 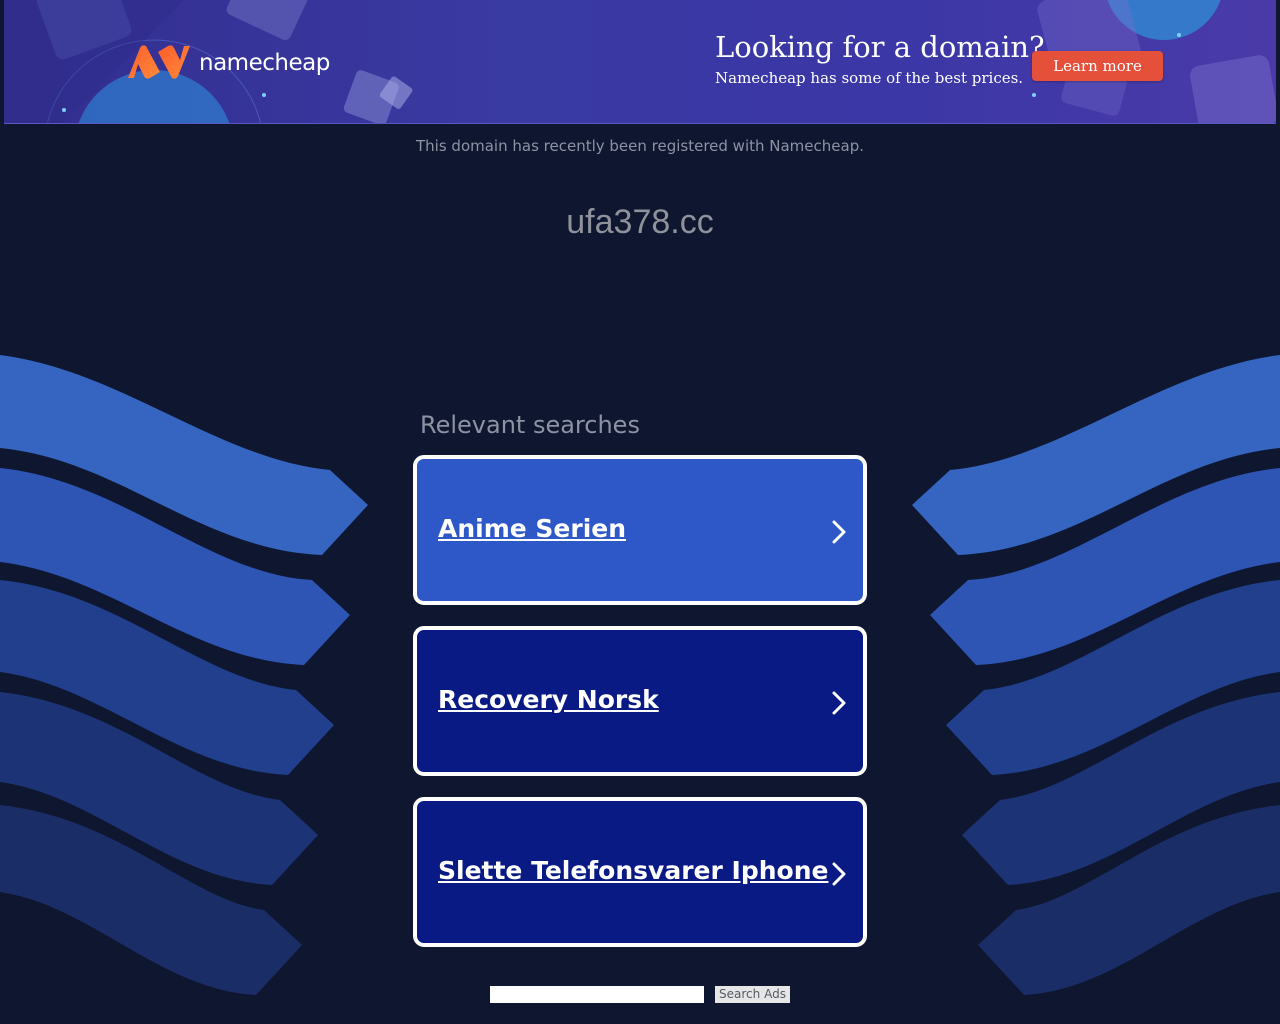 What do you see at coordinates (264, 63) in the screenshot?
I see `namecheap-wordmark: namecheap` at bounding box center [264, 63].